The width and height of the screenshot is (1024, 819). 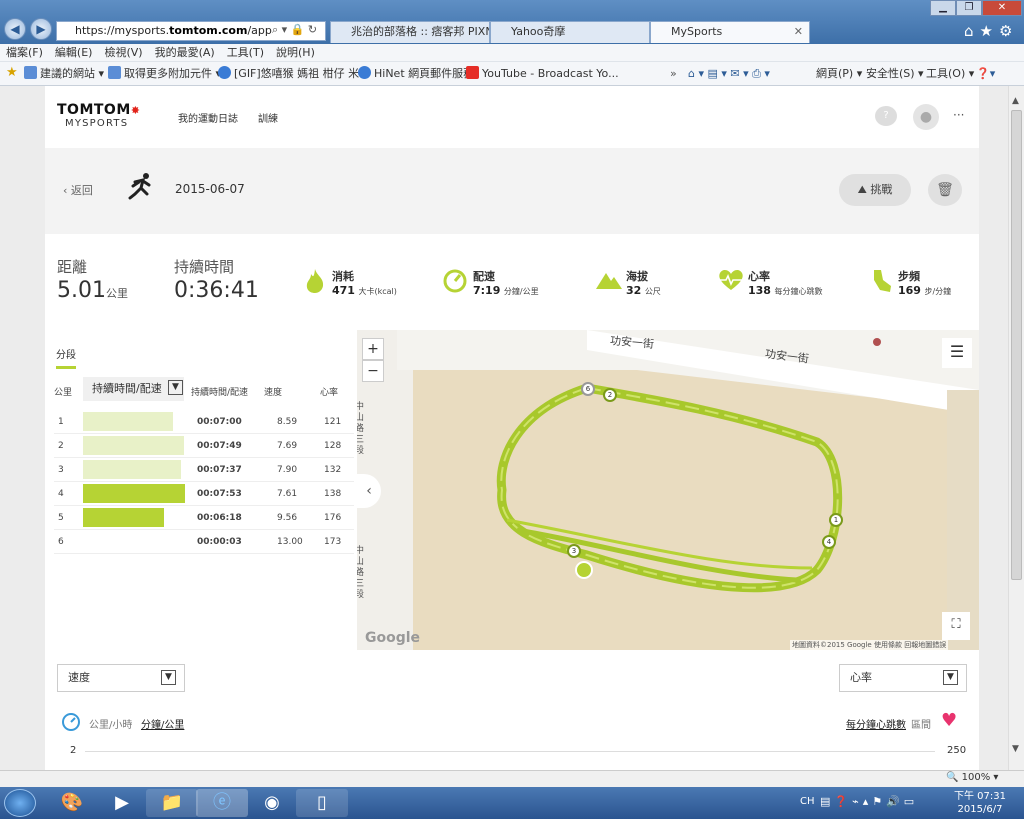 I want to click on close-window-icon: ✕, so click(x=1002, y=8).